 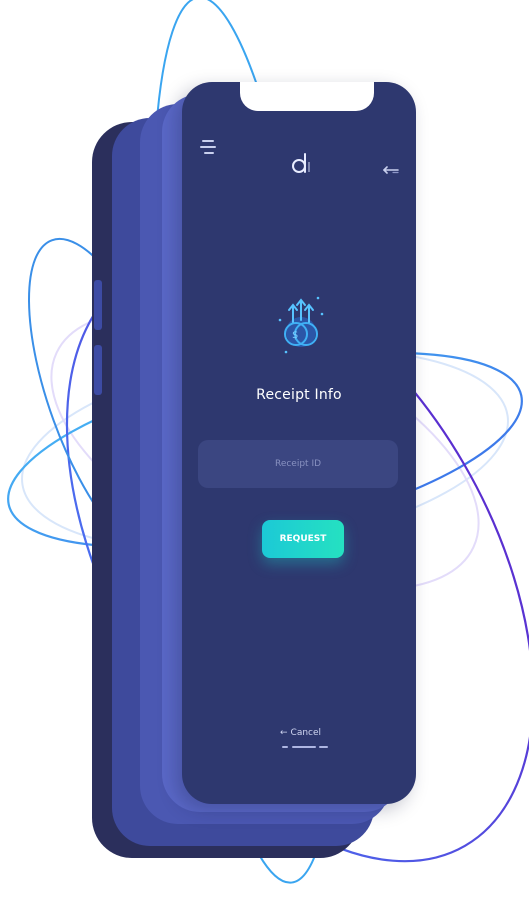 What do you see at coordinates (209, 149) in the screenshot?
I see `menu-icon` at bounding box center [209, 149].